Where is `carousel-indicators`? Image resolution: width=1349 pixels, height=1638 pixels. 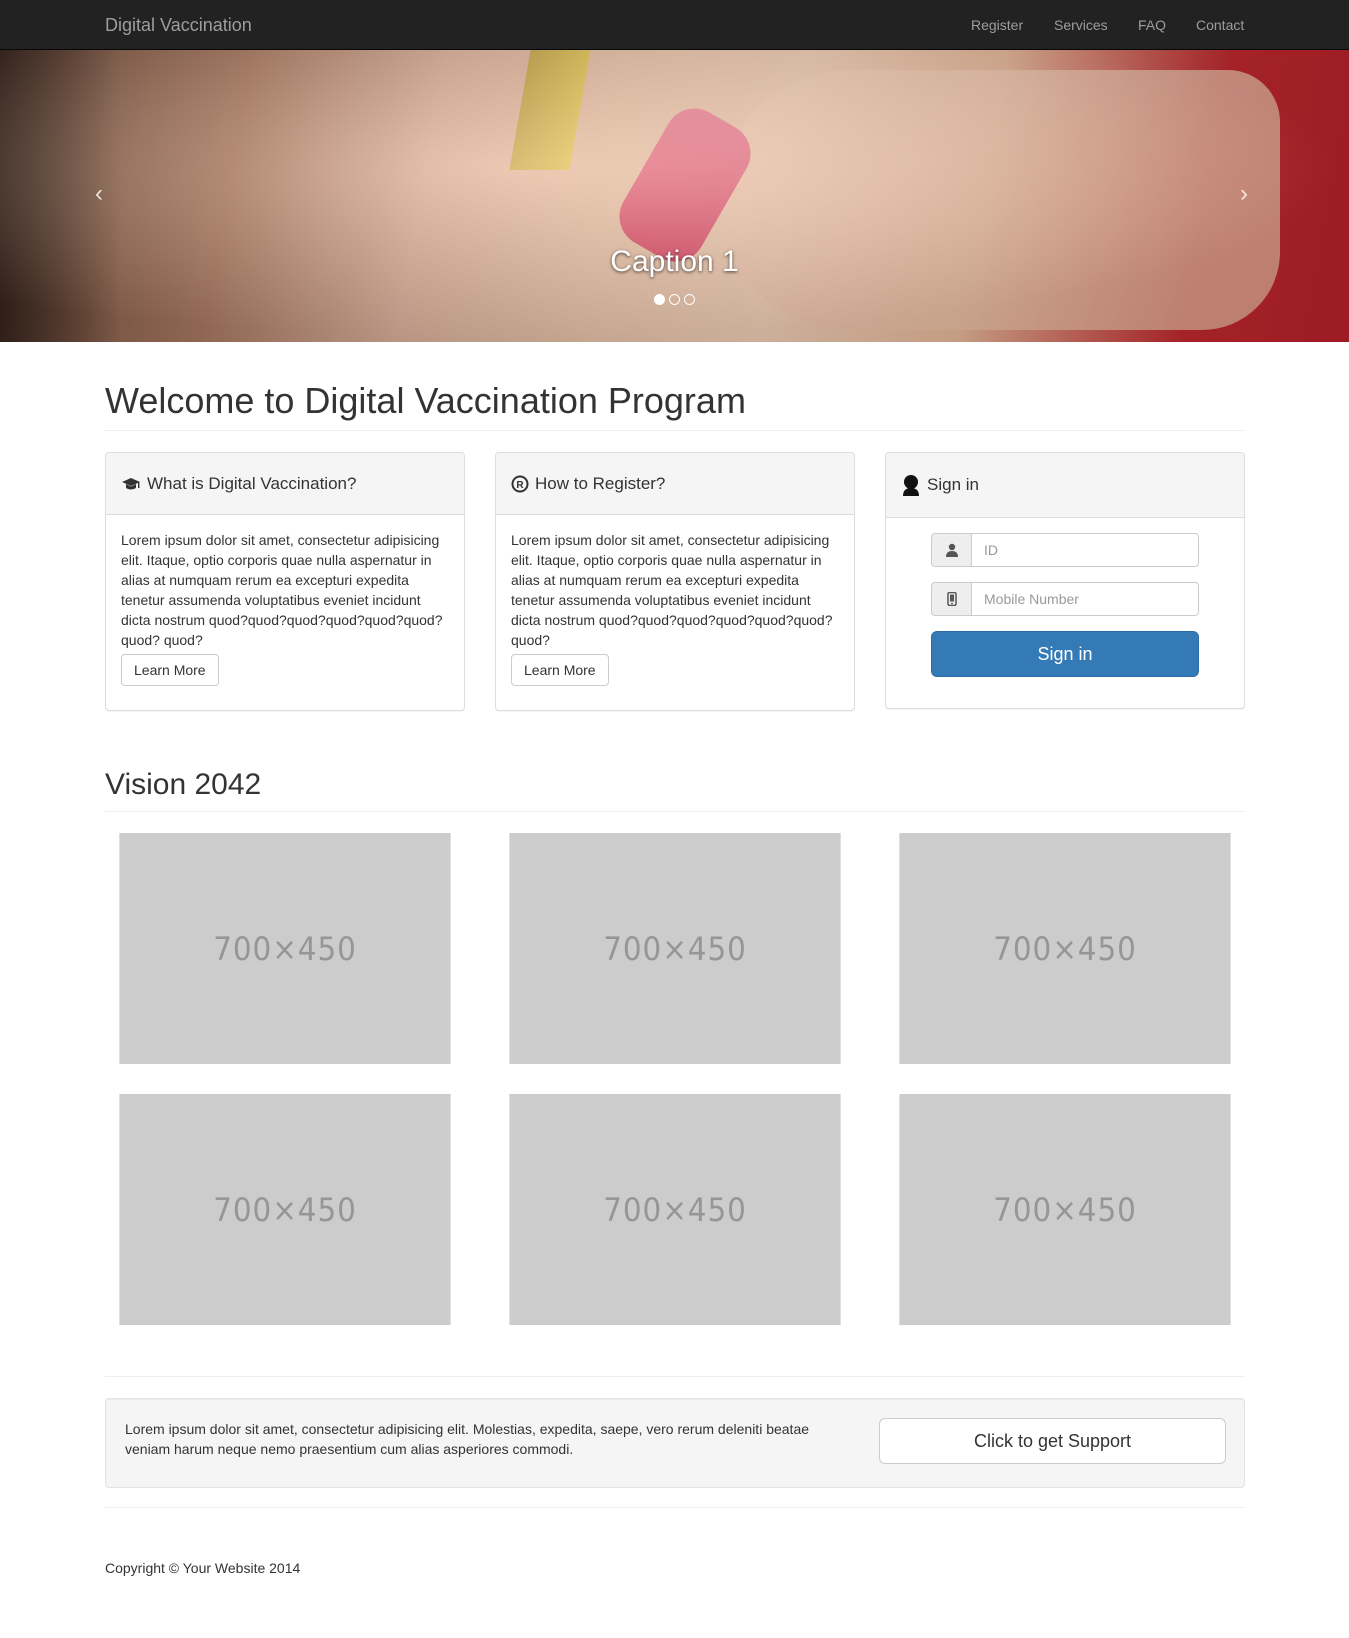
carousel-indicators is located at coordinates (674, 299).